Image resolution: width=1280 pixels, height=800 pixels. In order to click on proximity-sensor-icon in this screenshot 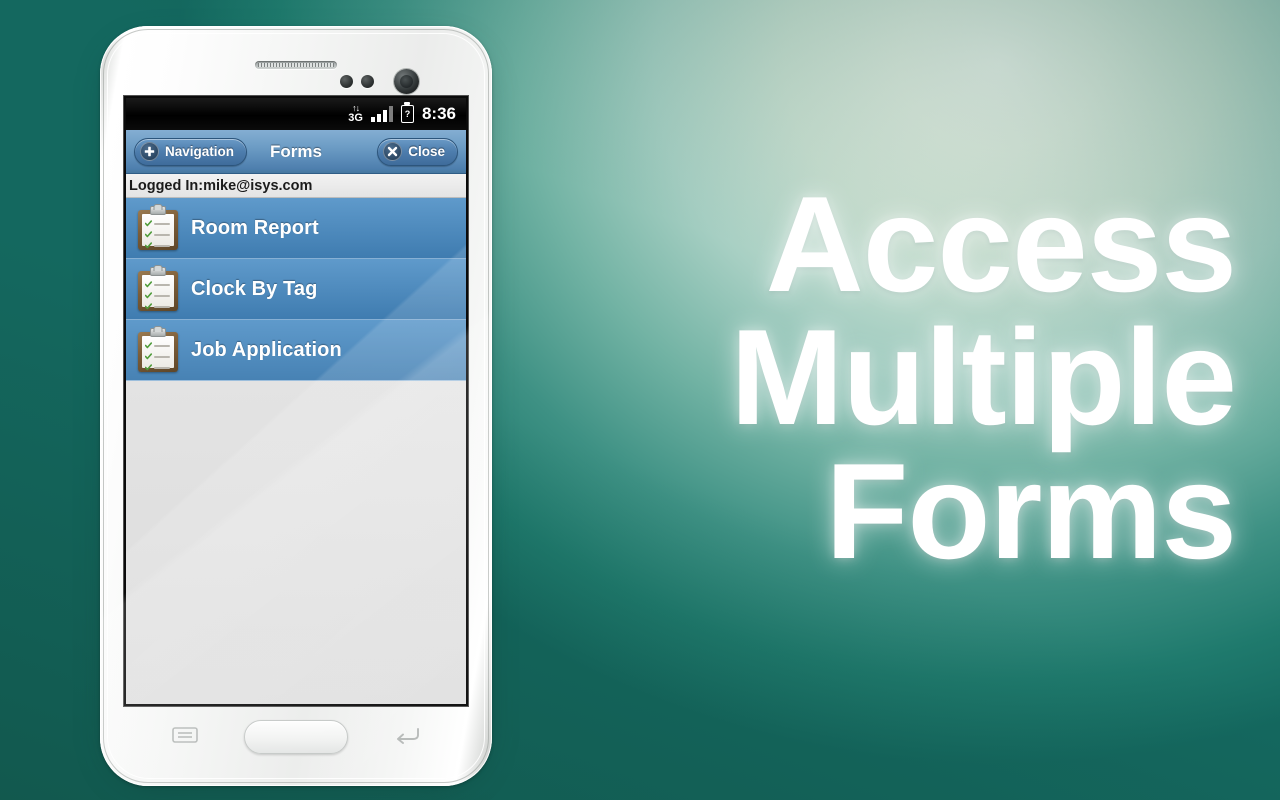, I will do `click(346, 81)`.